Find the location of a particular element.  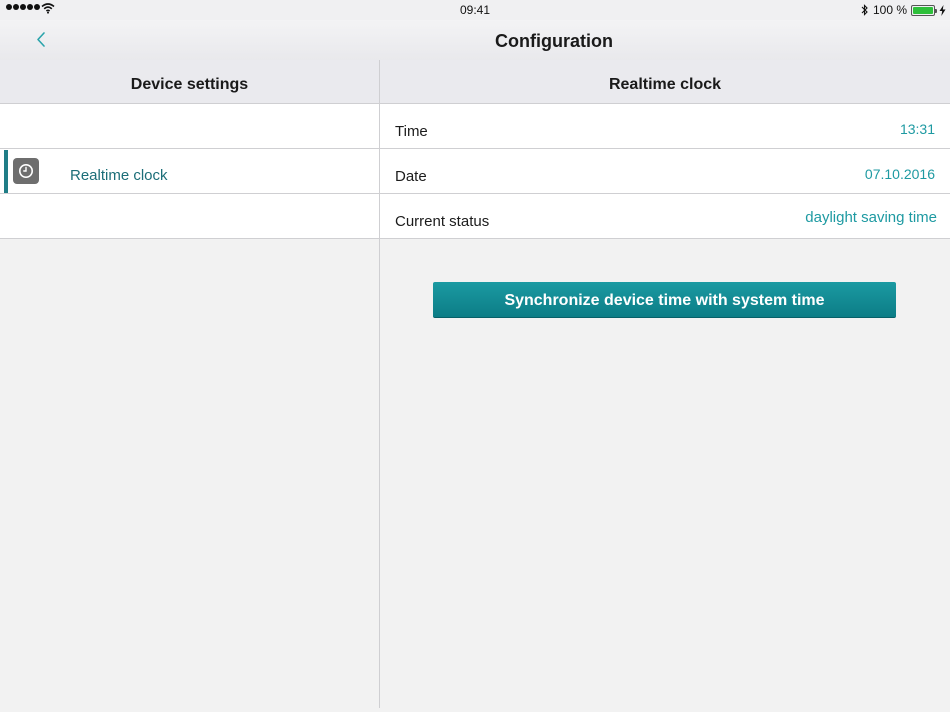

page-title: Configuration is located at coordinates (554, 41).